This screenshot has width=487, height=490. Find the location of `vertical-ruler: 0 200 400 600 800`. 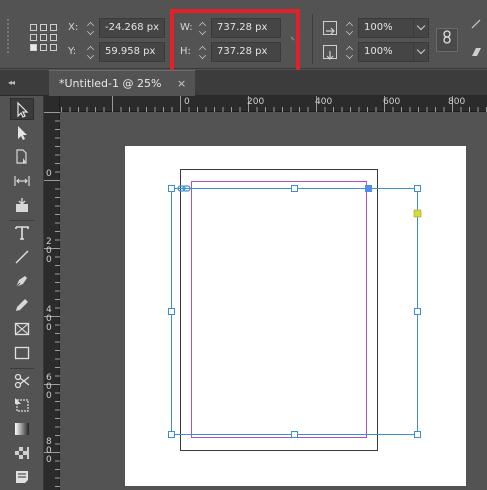

vertical-ruler: 0 200 400 600 800 is located at coordinates (52, 301).